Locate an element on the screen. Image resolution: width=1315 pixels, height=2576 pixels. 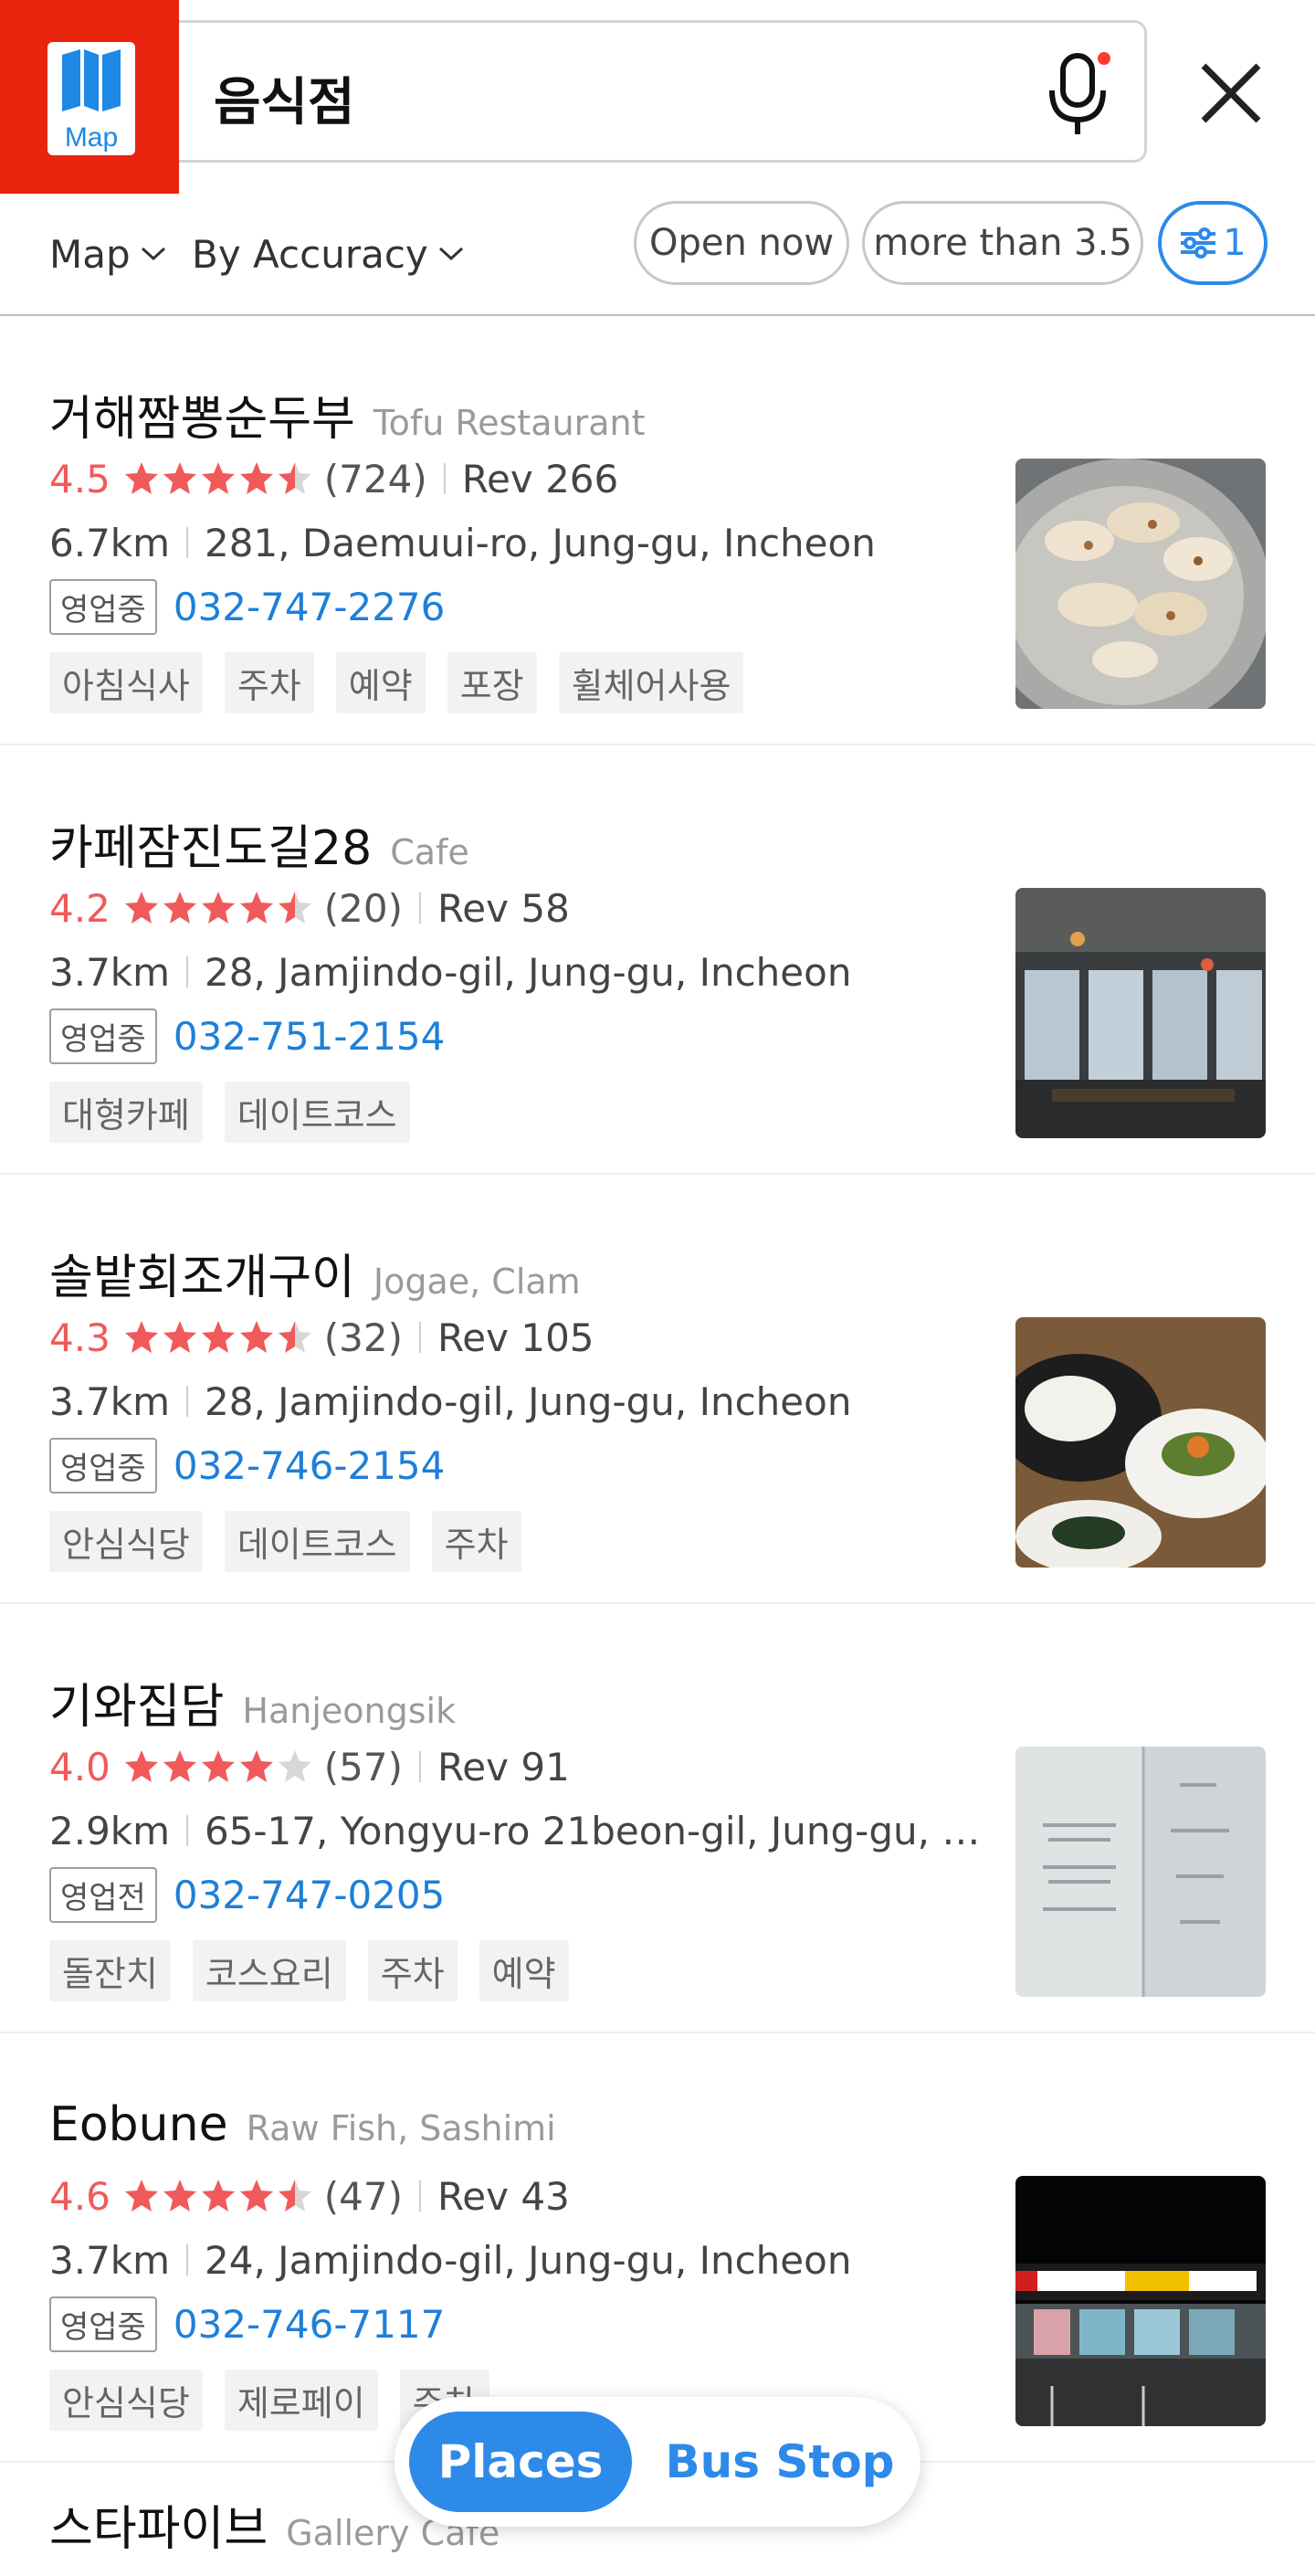
view-dropdown: Map is located at coordinates (108, 254).